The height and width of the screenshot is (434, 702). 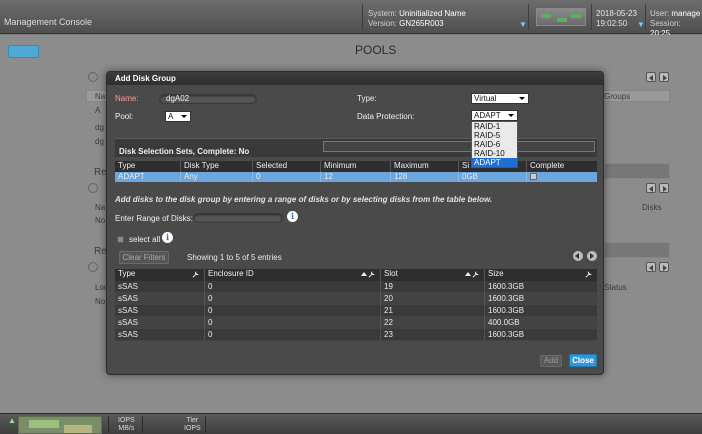 I want to click on pool-select: A, so click(x=178, y=116).